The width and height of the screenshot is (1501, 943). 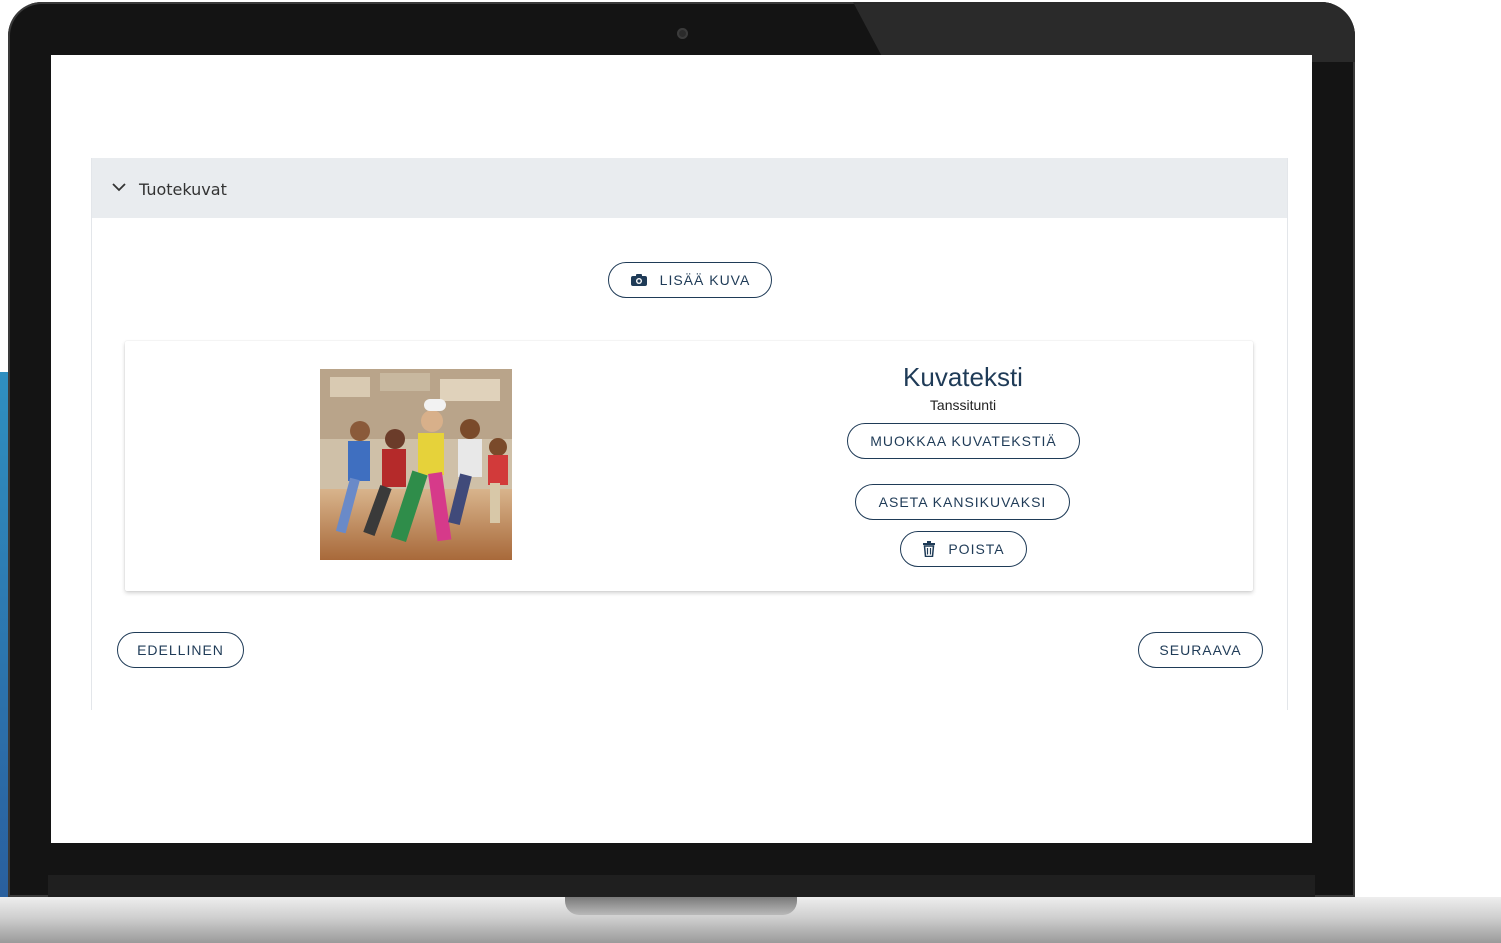 I want to click on next-label: SEURAAVA, so click(x=1200, y=650).